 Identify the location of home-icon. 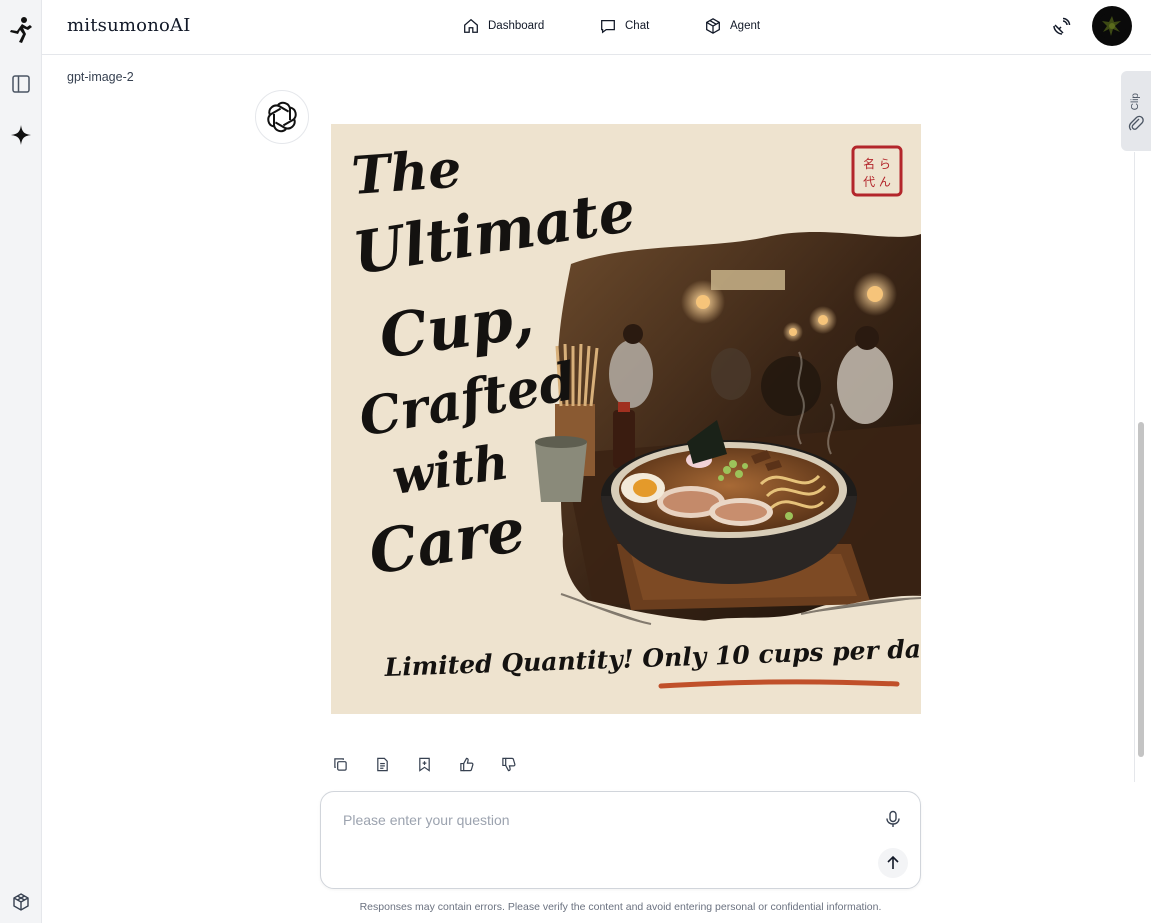
(471, 25).